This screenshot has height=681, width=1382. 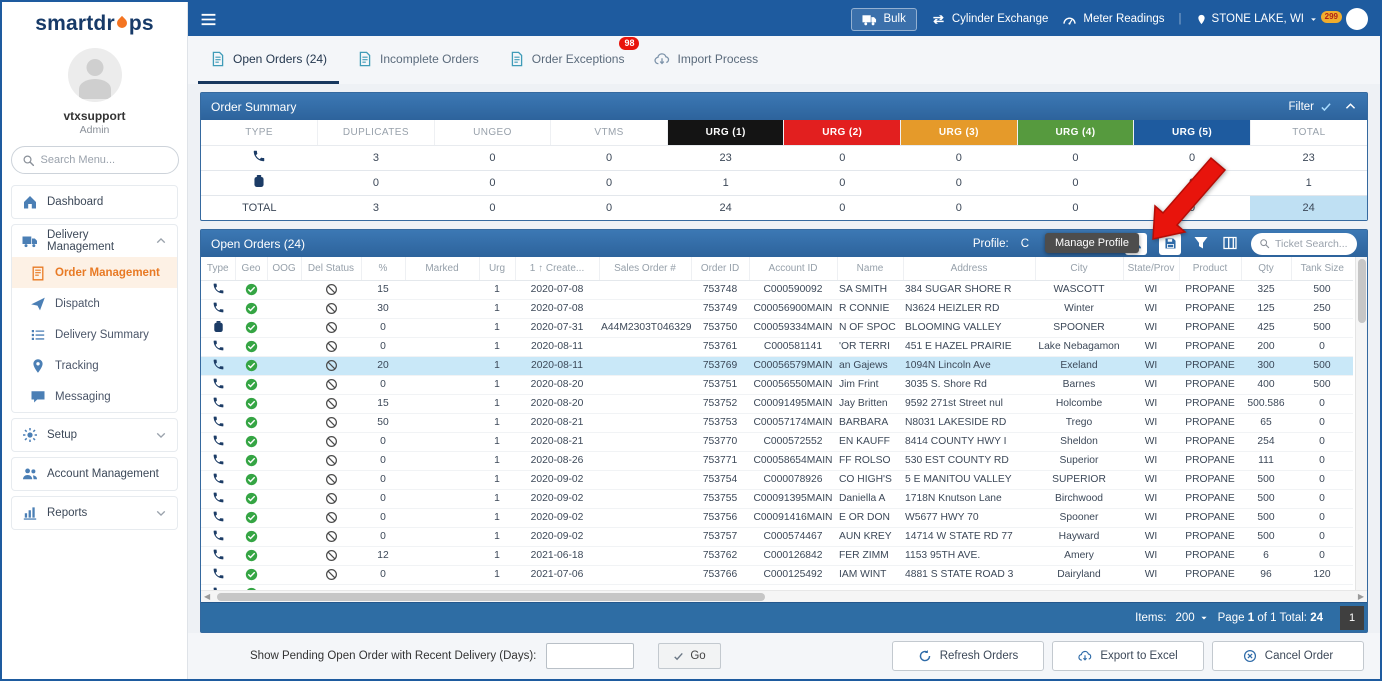 I want to click on sidebar-search, so click(x=94, y=160).